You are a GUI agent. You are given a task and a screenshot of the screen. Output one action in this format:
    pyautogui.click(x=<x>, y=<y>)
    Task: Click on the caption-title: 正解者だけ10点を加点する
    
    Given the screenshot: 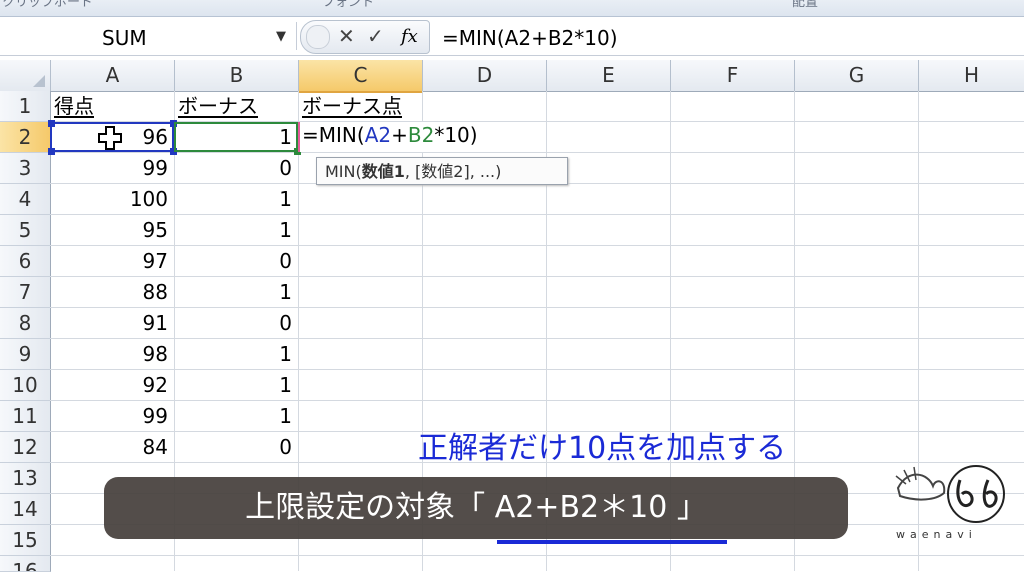 What is the action you would take?
    pyautogui.click(x=602, y=448)
    